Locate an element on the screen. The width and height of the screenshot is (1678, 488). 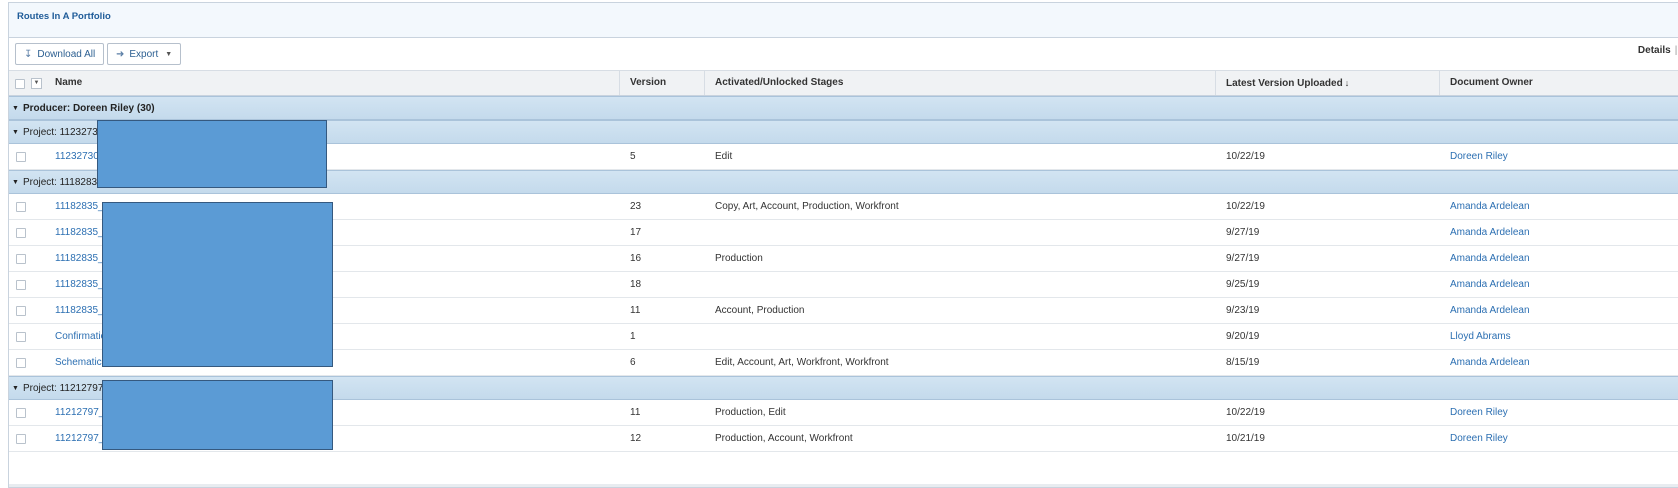
producer-group-header: ▼ Producer: Doreen Riley (30) is located at coordinates (843, 108).